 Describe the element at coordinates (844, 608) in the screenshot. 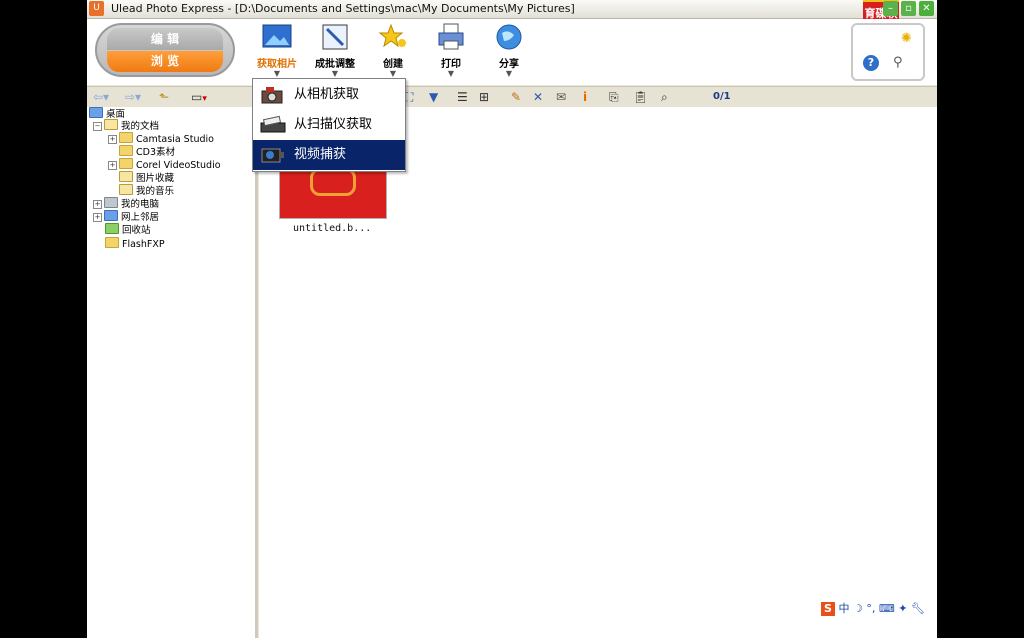

I see `ime-mode-label: 中` at that location.